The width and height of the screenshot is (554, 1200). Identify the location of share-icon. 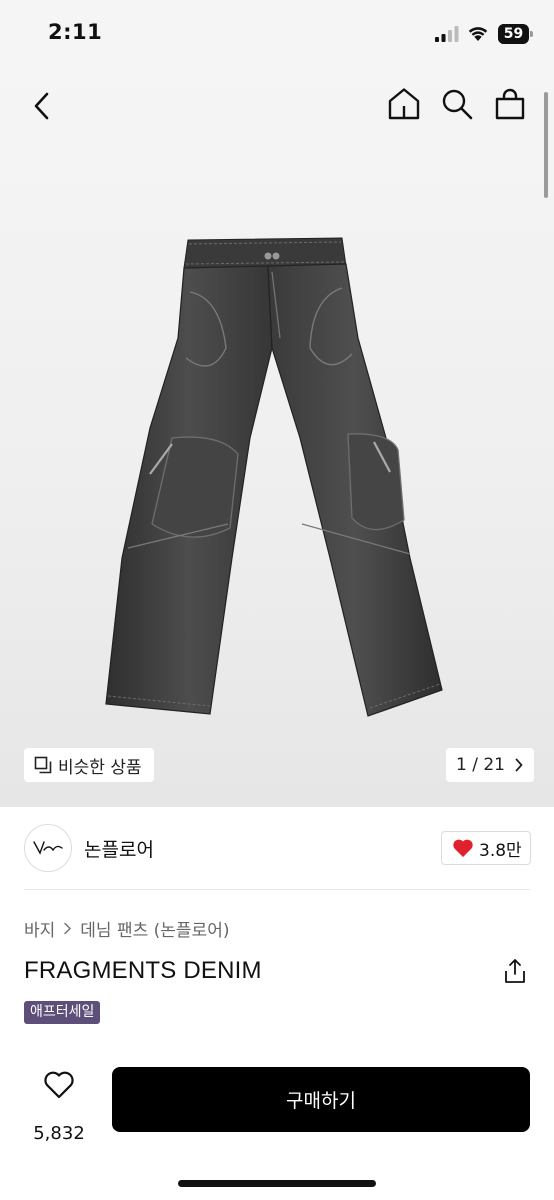
(515, 971).